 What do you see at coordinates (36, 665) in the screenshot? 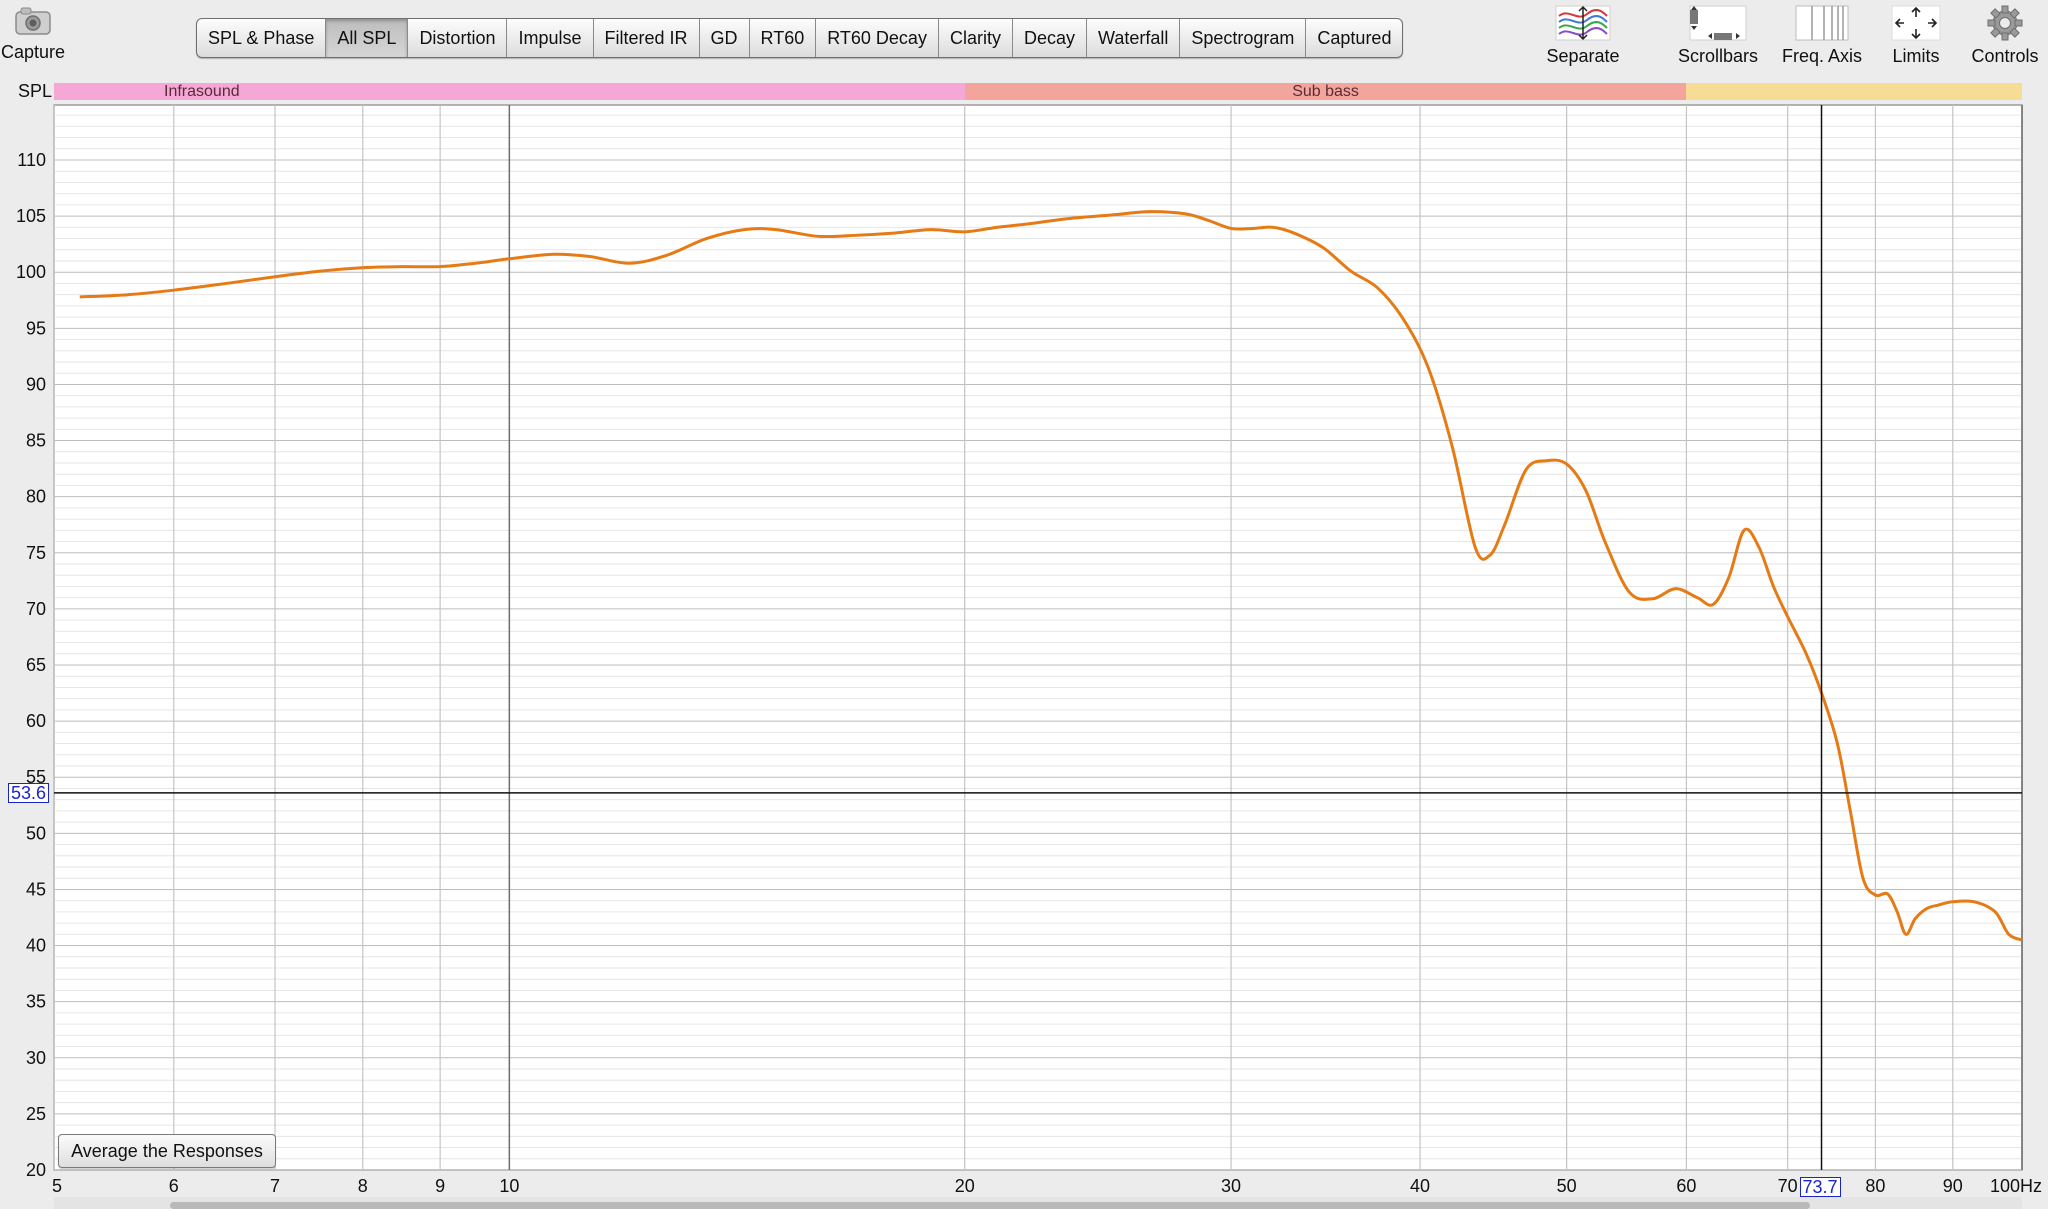
I see `y-tick-label: 65` at bounding box center [36, 665].